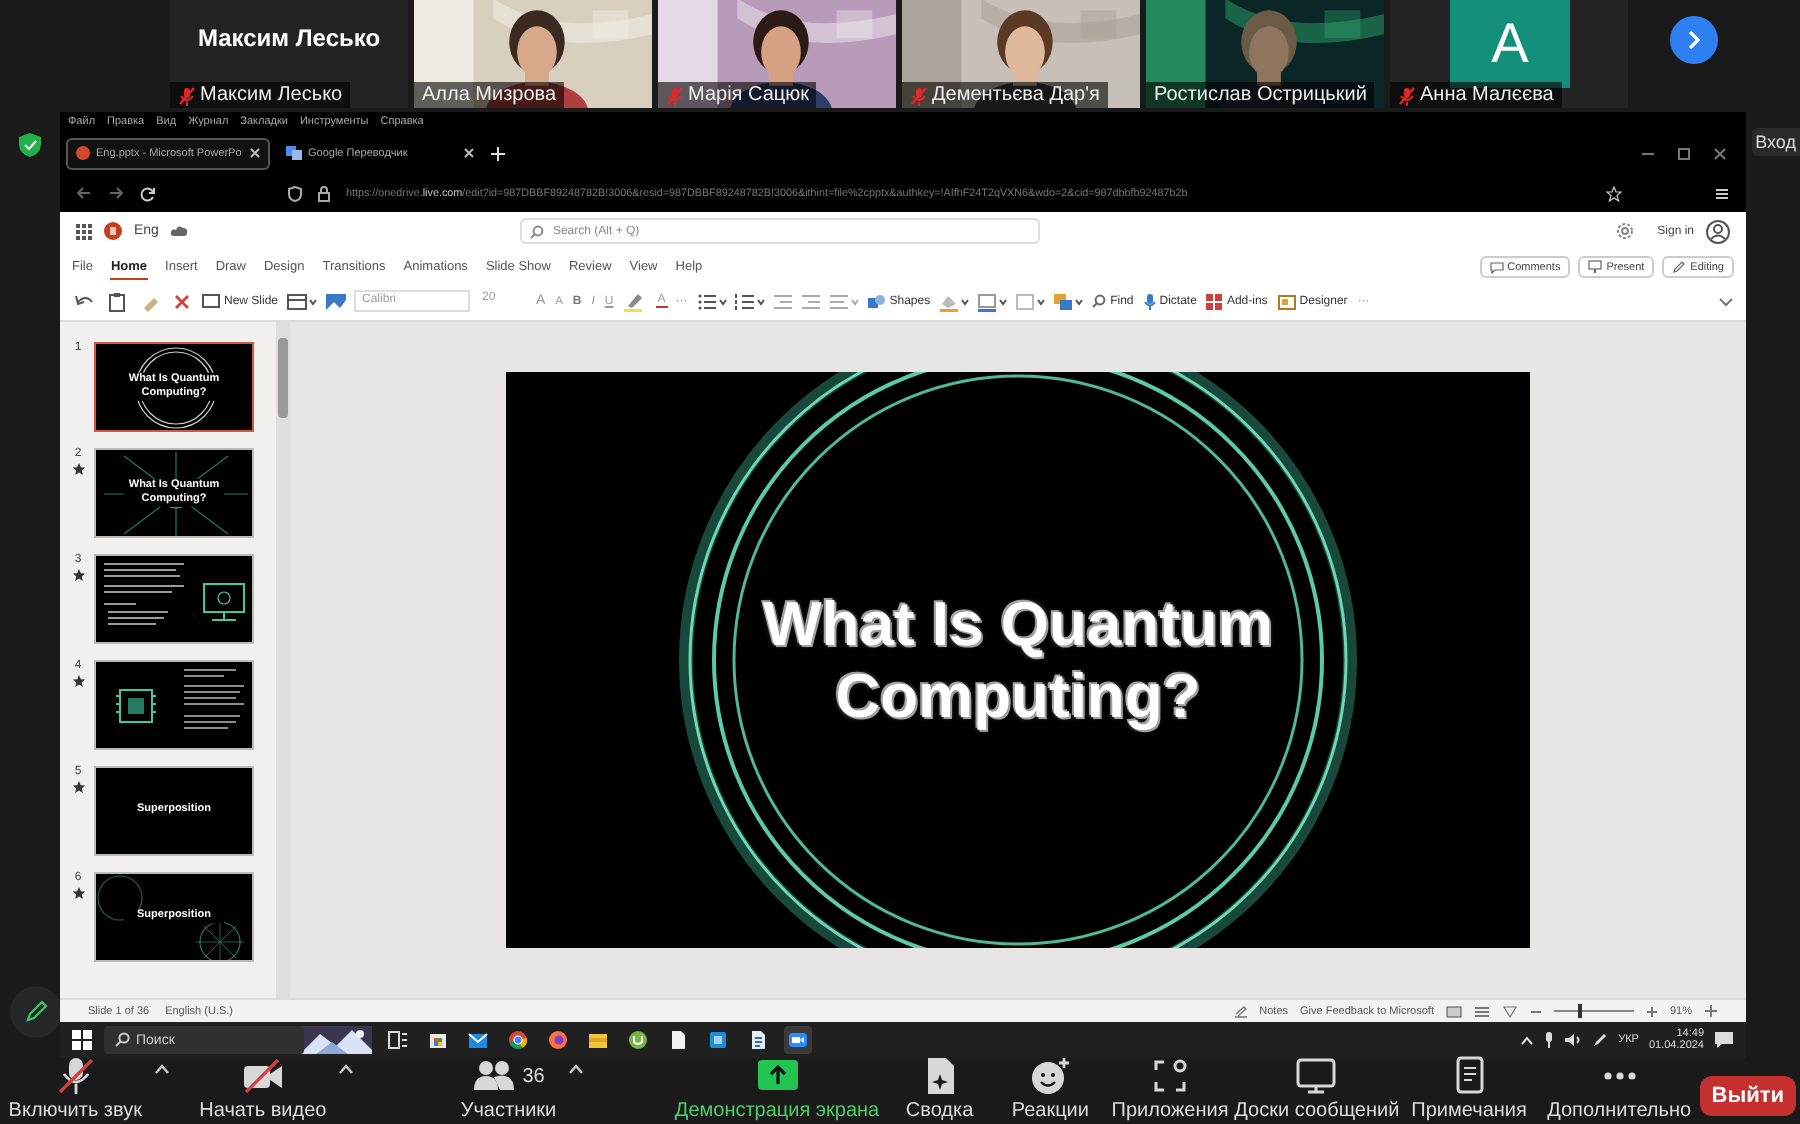 Image resolution: width=1800 pixels, height=1124 pixels. I want to click on video-tile: Максим Лесько Максим Лесько, so click(289, 54).